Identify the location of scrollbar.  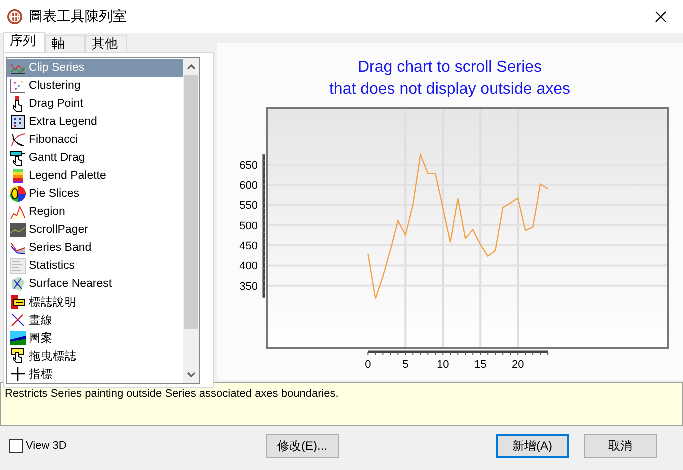
(191, 220).